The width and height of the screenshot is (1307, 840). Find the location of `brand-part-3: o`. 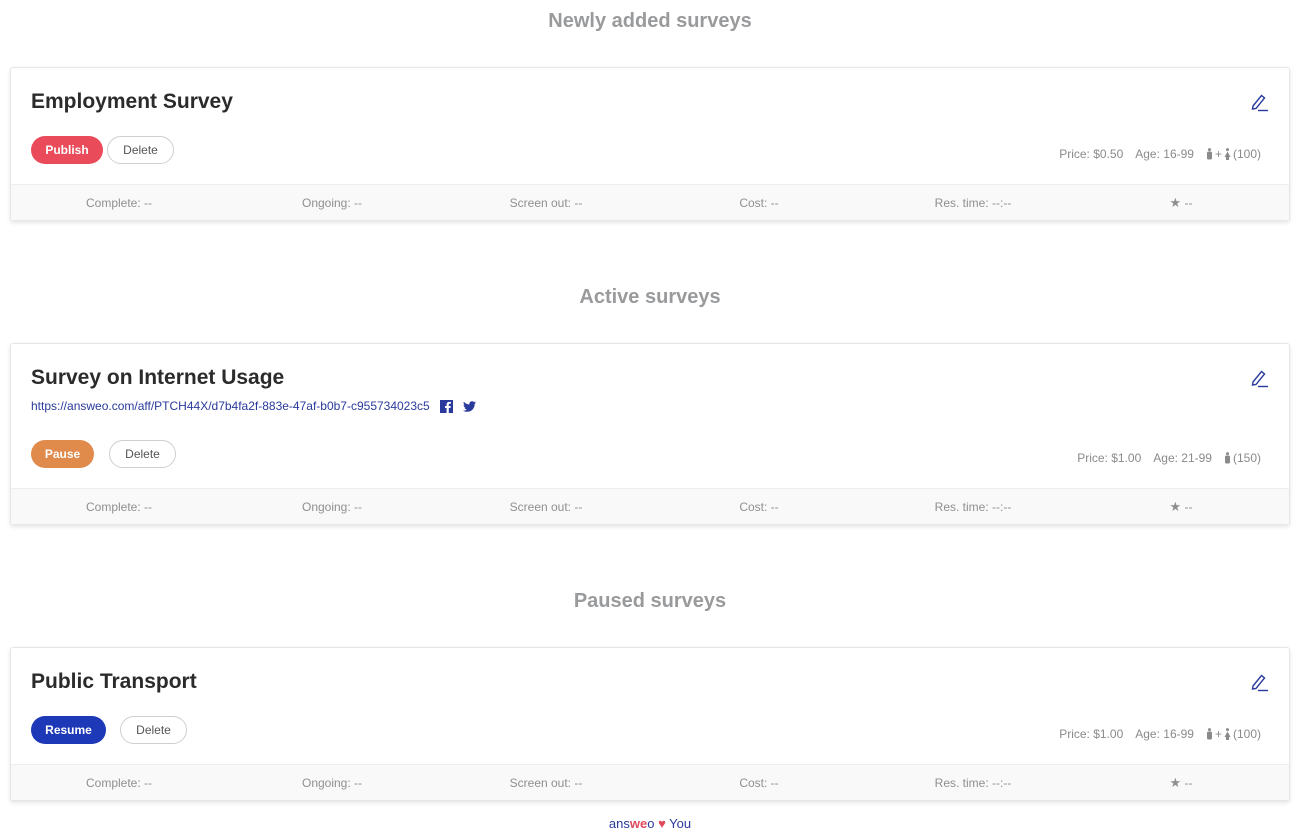

brand-part-3: o is located at coordinates (651, 823).